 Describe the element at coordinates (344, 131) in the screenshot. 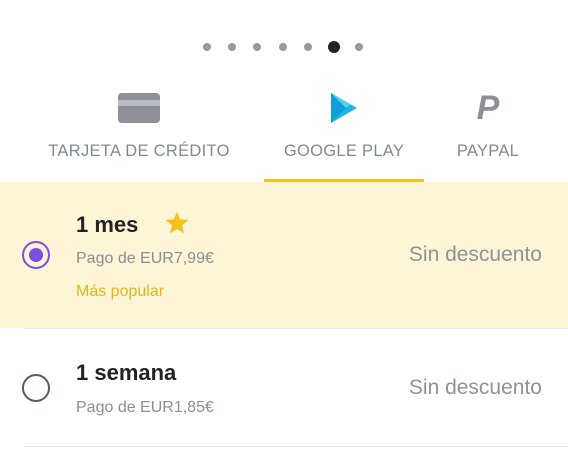

I see `tab-google-play: GOOGLE PLAY` at that location.